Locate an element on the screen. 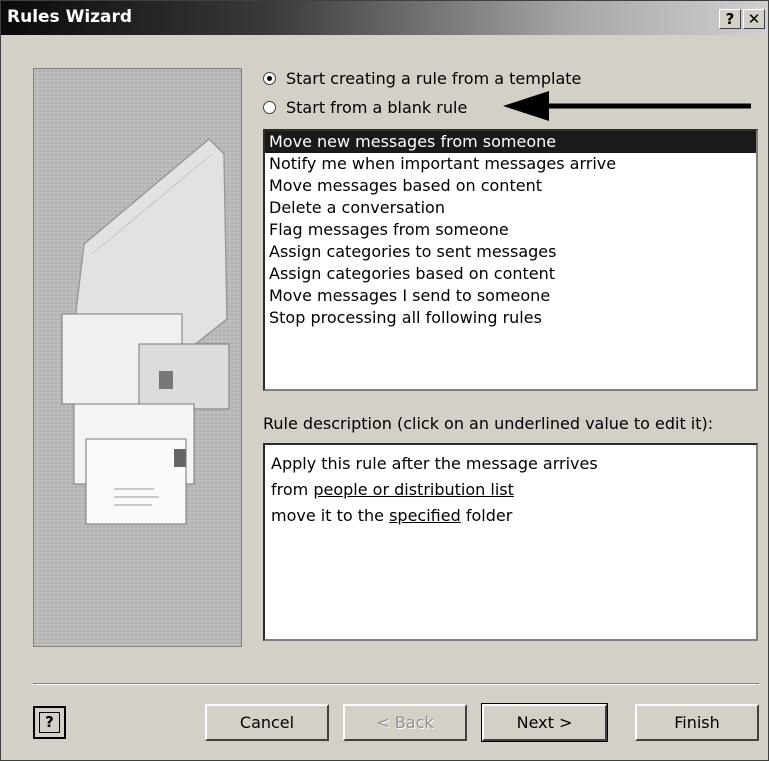  template-item: Move messages I send to someone is located at coordinates (510, 296).